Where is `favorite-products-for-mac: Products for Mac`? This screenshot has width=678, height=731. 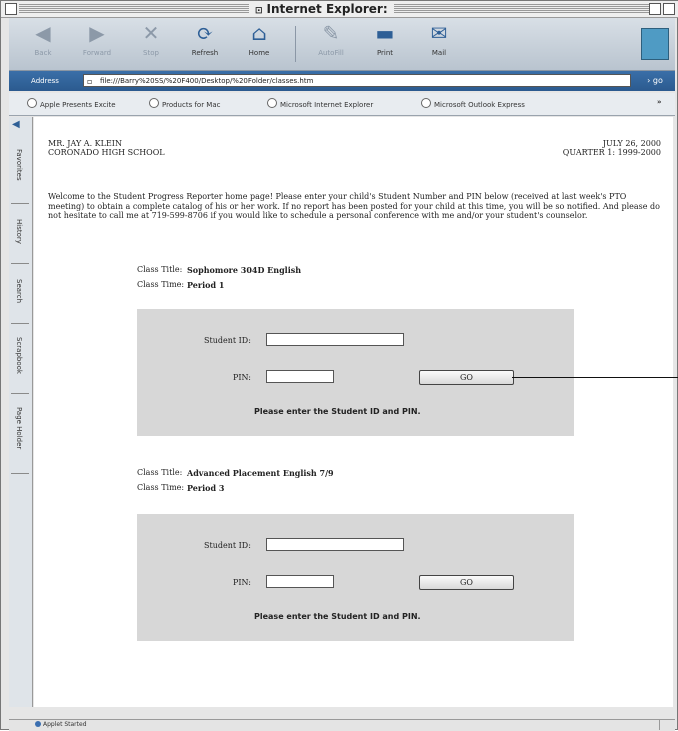 favorite-products-for-mac: Products for Mac is located at coordinates (184, 103).